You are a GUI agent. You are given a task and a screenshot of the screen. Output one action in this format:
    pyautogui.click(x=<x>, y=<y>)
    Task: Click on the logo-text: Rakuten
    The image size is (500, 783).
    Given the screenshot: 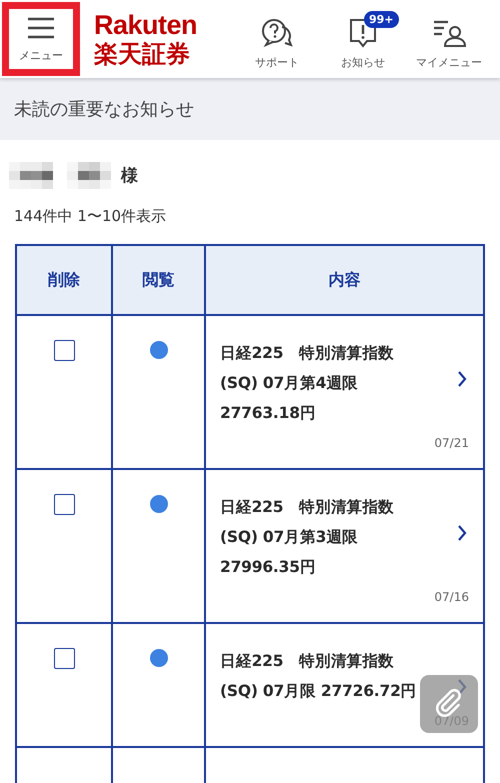 What is the action you would take?
    pyautogui.click(x=146, y=25)
    